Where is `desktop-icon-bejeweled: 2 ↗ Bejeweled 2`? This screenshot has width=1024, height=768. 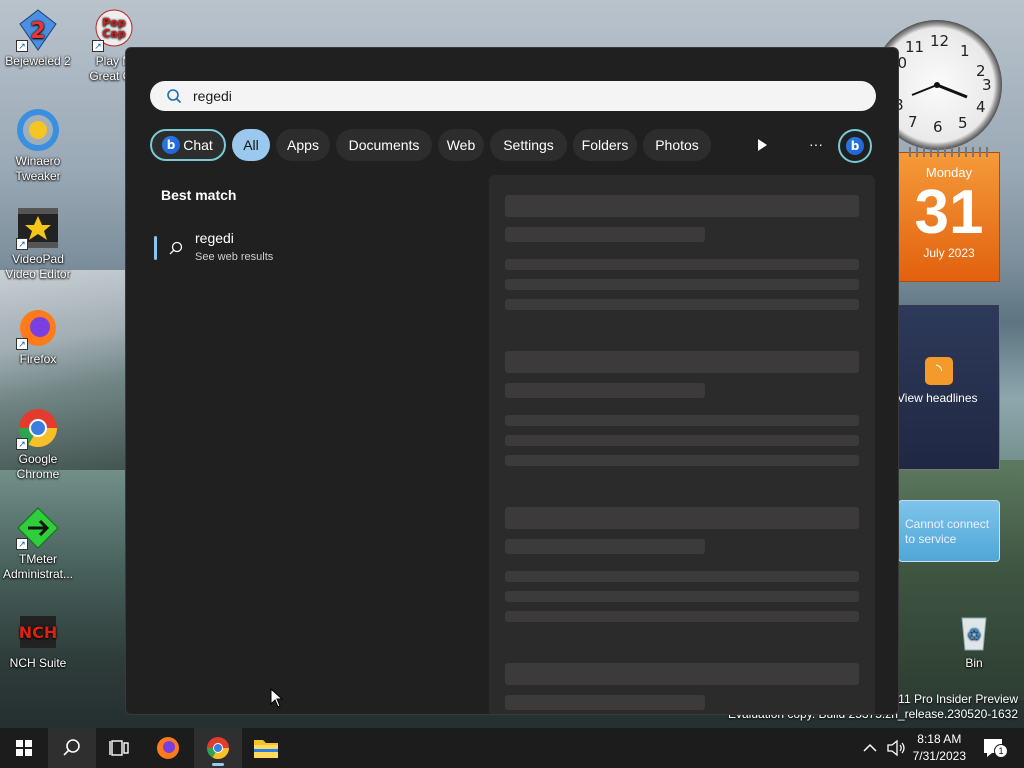
desktop-icon-bejeweled: 2 ↗ Bejeweled 2 is located at coordinates (38, 38).